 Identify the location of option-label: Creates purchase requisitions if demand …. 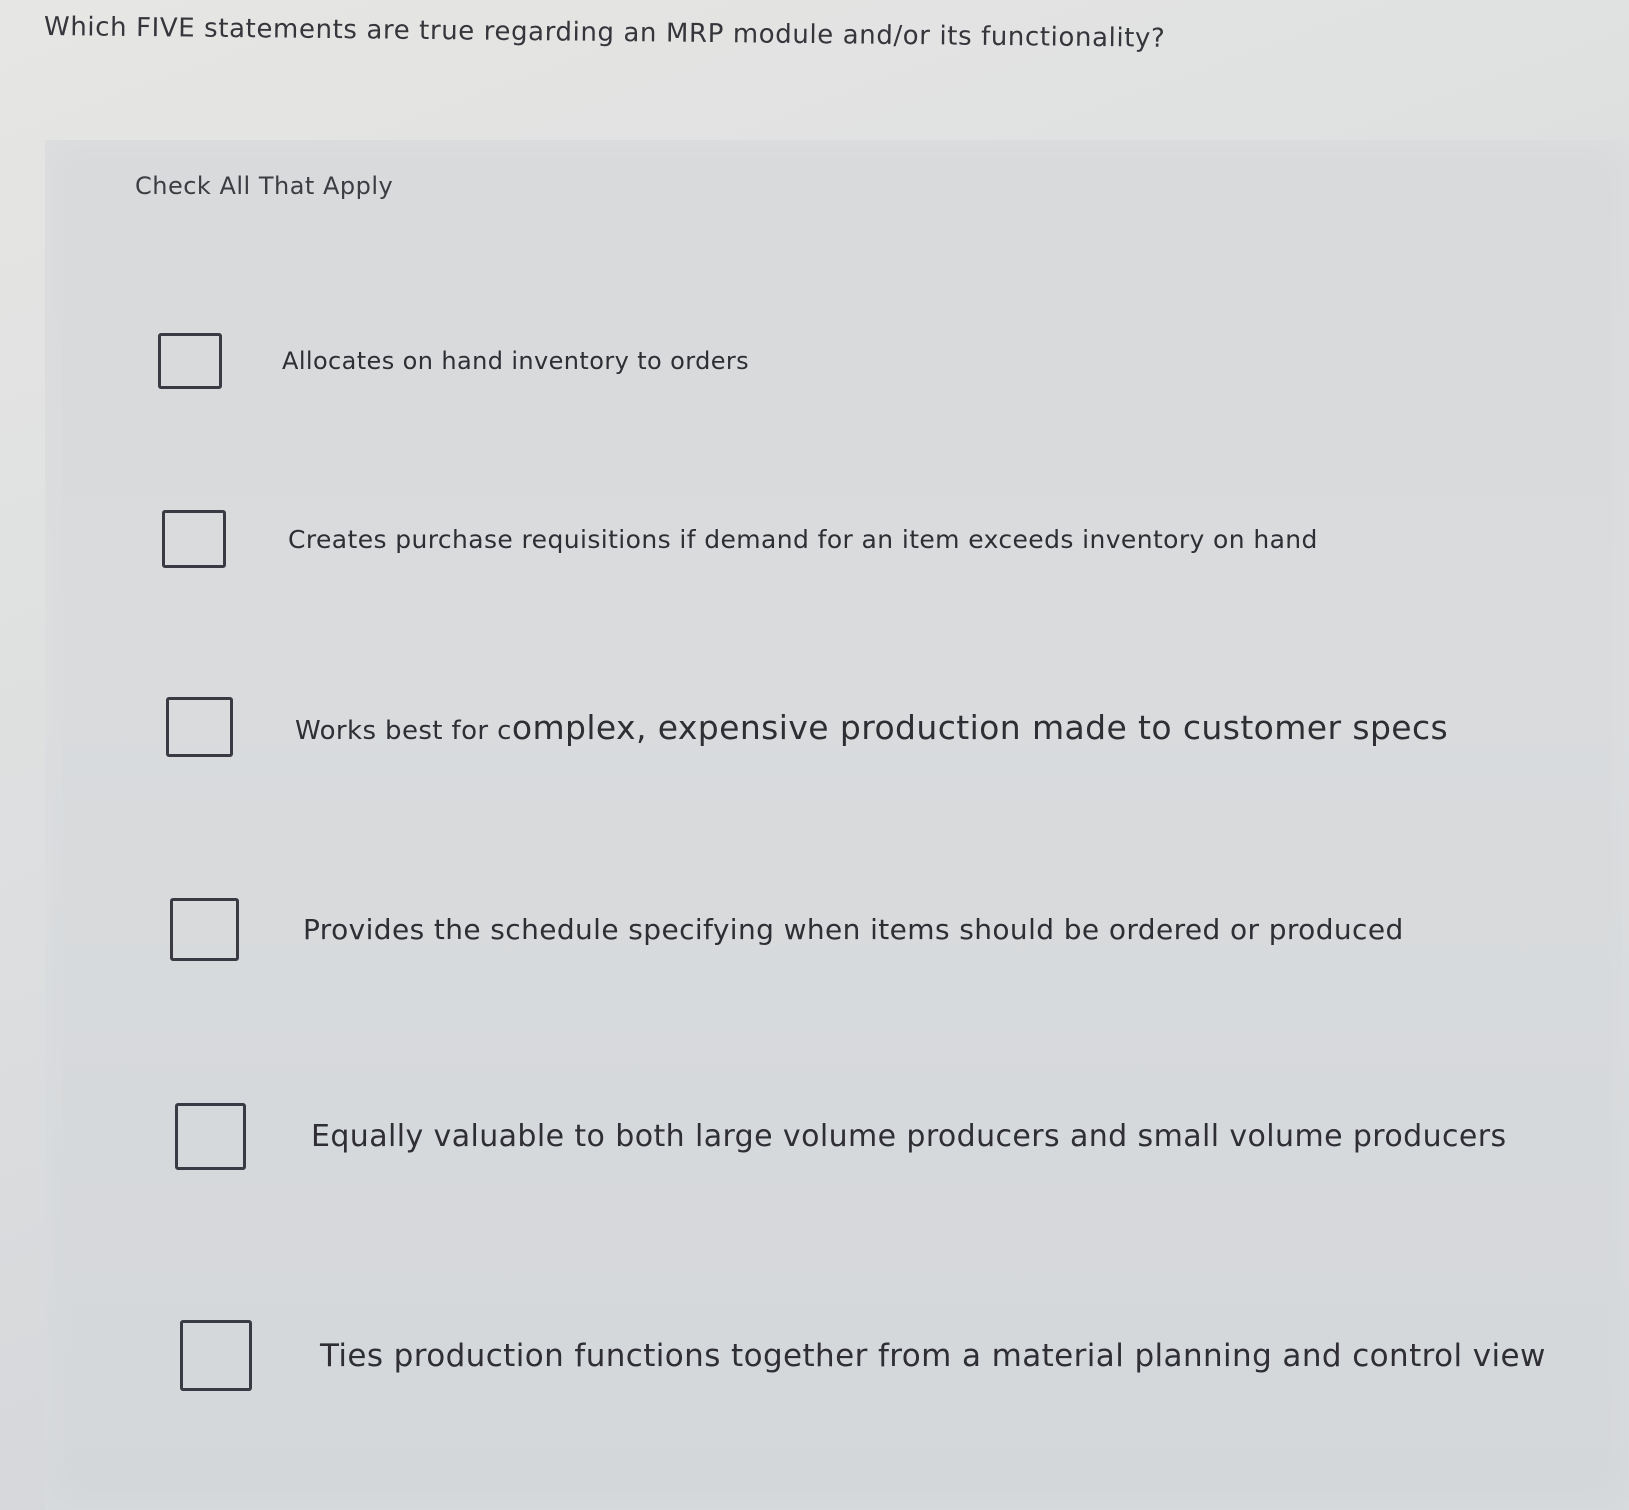
(803, 539).